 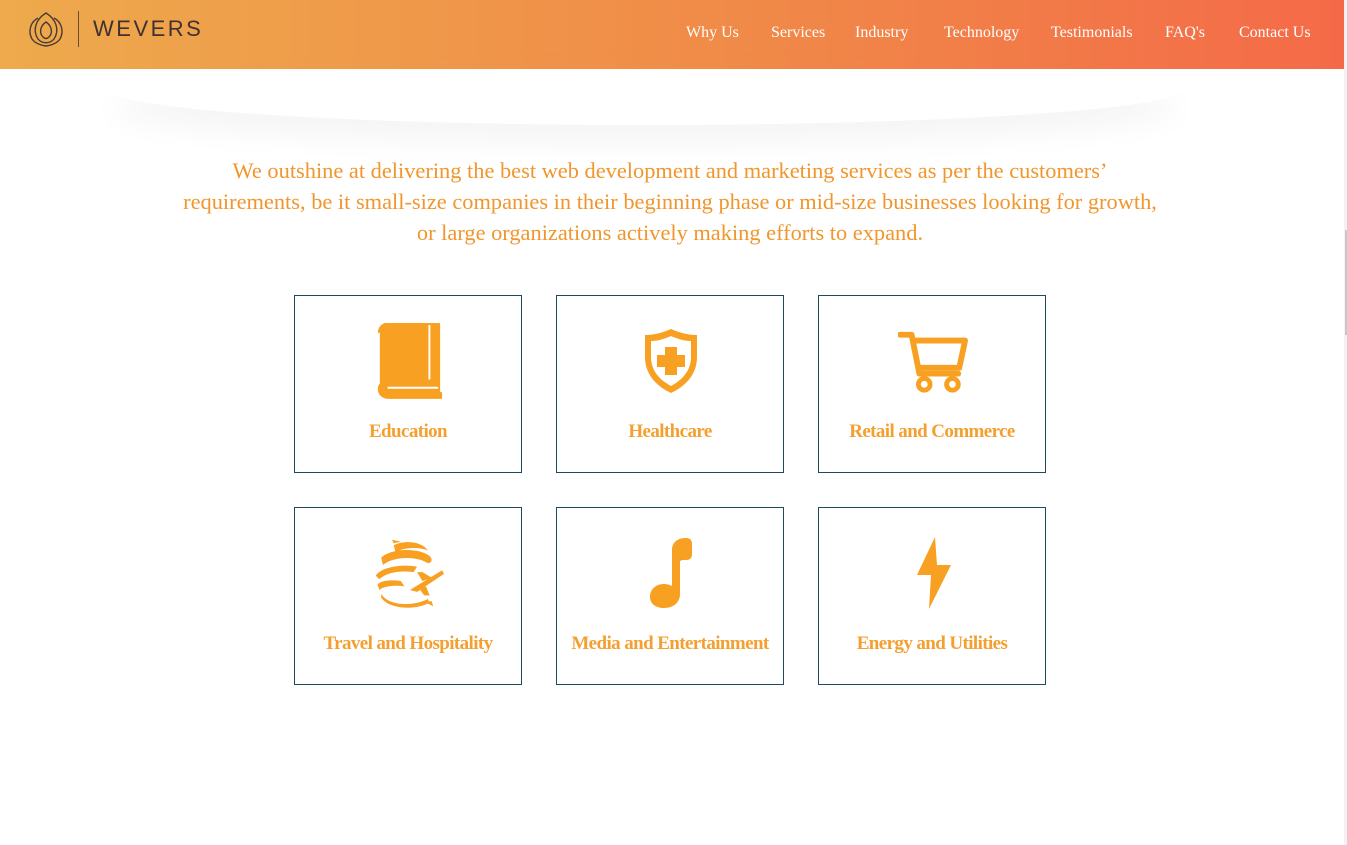 What do you see at coordinates (148, 28) in the screenshot?
I see `brand-name: WEVERS` at bounding box center [148, 28].